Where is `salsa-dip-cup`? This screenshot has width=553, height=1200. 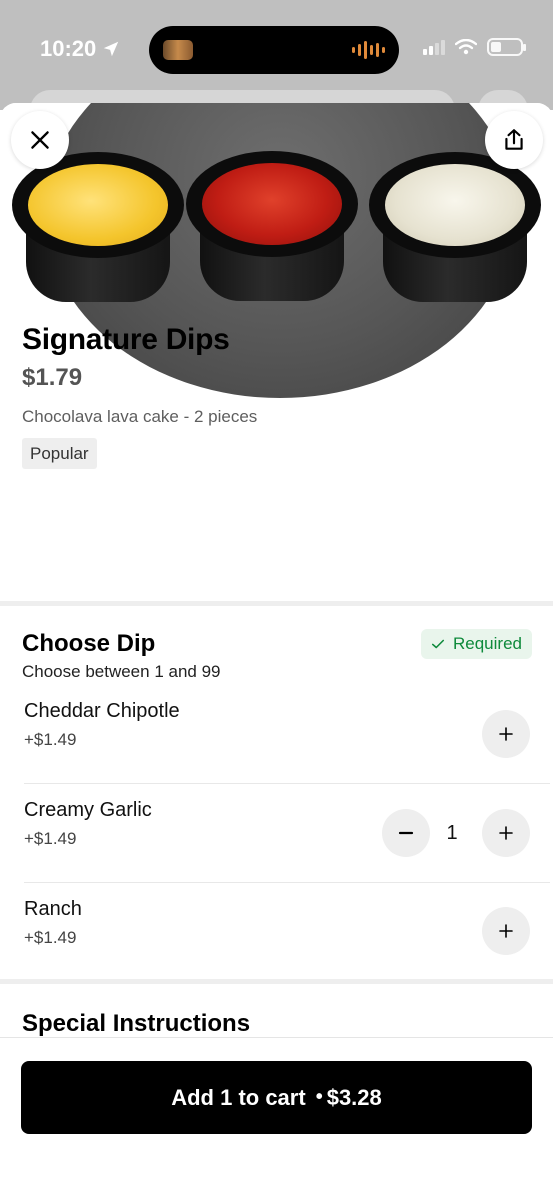 salsa-dip-cup is located at coordinates (272, 226).